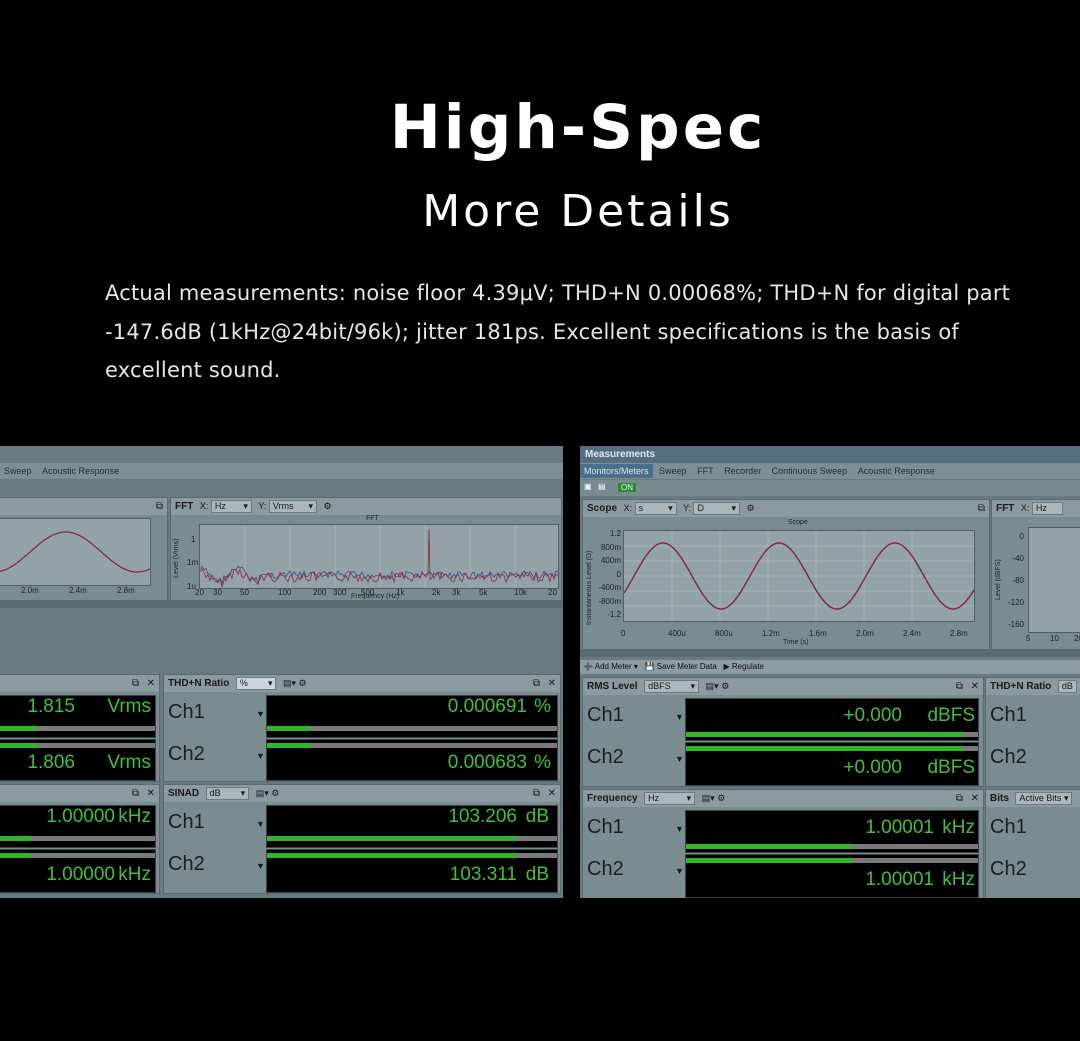 The image size is (1080, 1041). Describe the element at coordinates (610, 666) in the screenshot. I see `add-meter-button: ➕ Add Meter ▾` at that location.